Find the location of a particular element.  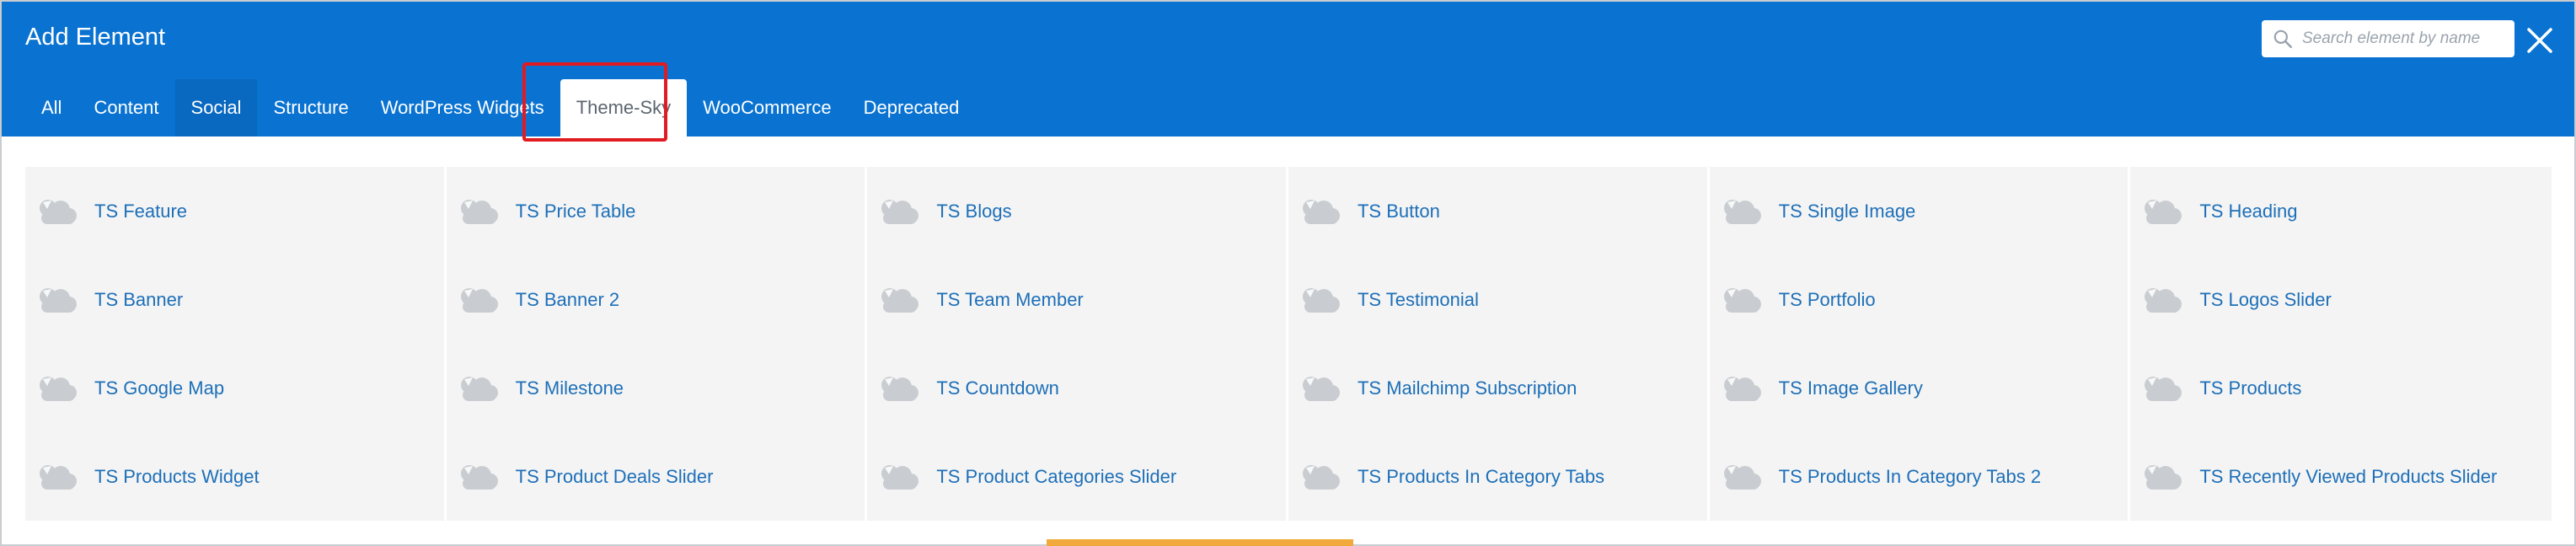

tab-label: Social is located at coordinates (216, 107).